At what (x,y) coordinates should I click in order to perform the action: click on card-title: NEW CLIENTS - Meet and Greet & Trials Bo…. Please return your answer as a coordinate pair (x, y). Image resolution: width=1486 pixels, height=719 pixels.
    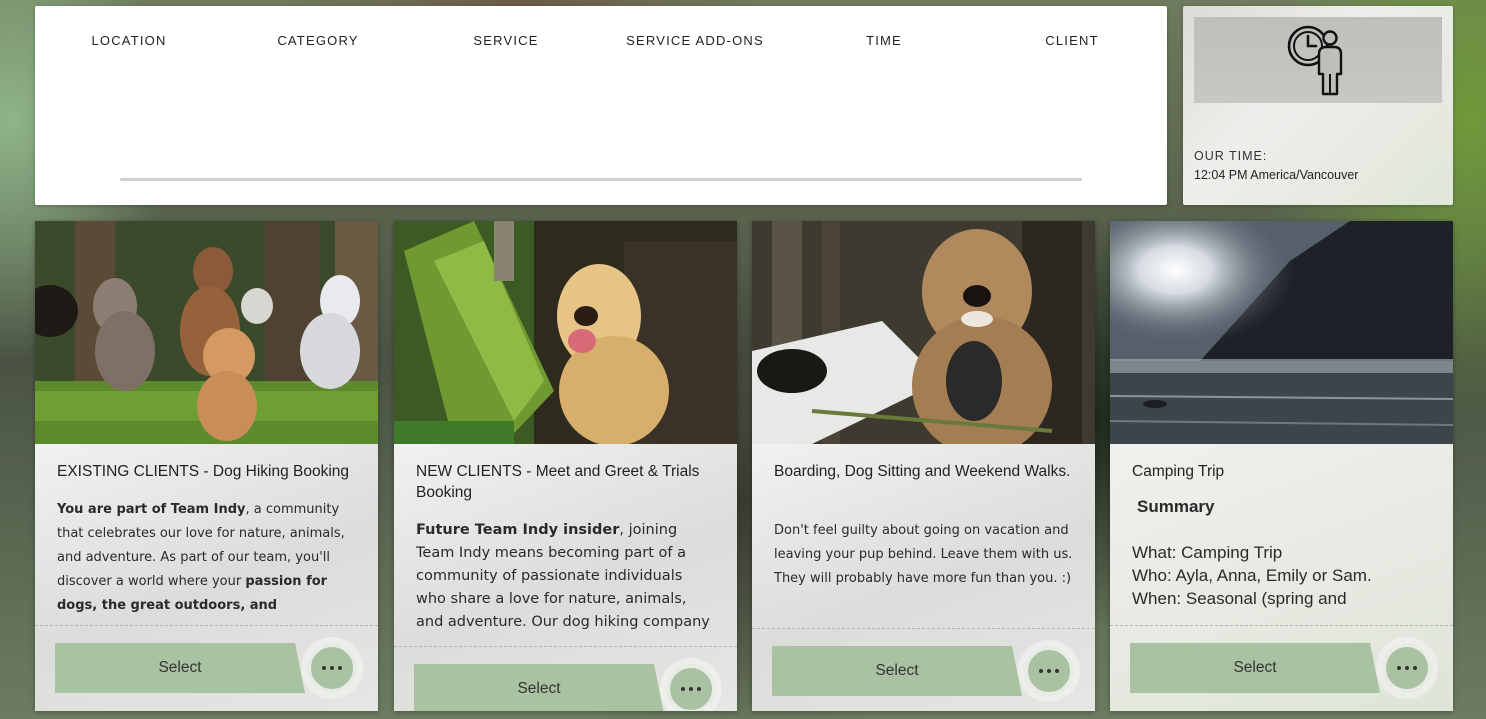
    Looking at the image, I should click on (558, 482).